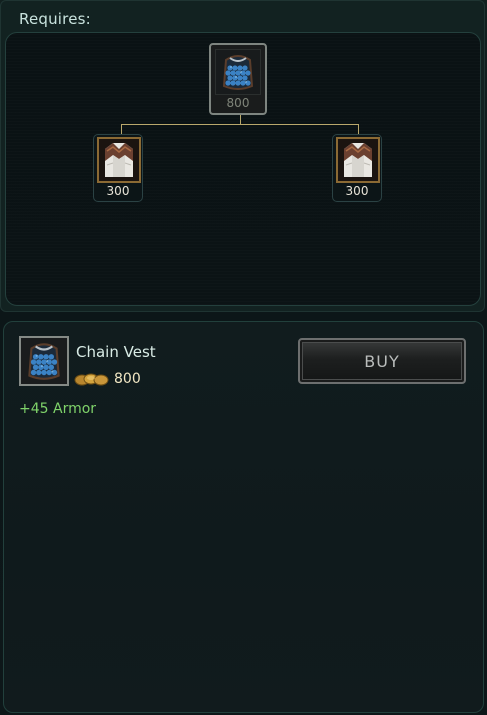 This screenshot has width=487, height=715. What do you see at coordinates (121, 129) in the screenshot?
I see `tree-connector-left` at bounding box center [121, 129].